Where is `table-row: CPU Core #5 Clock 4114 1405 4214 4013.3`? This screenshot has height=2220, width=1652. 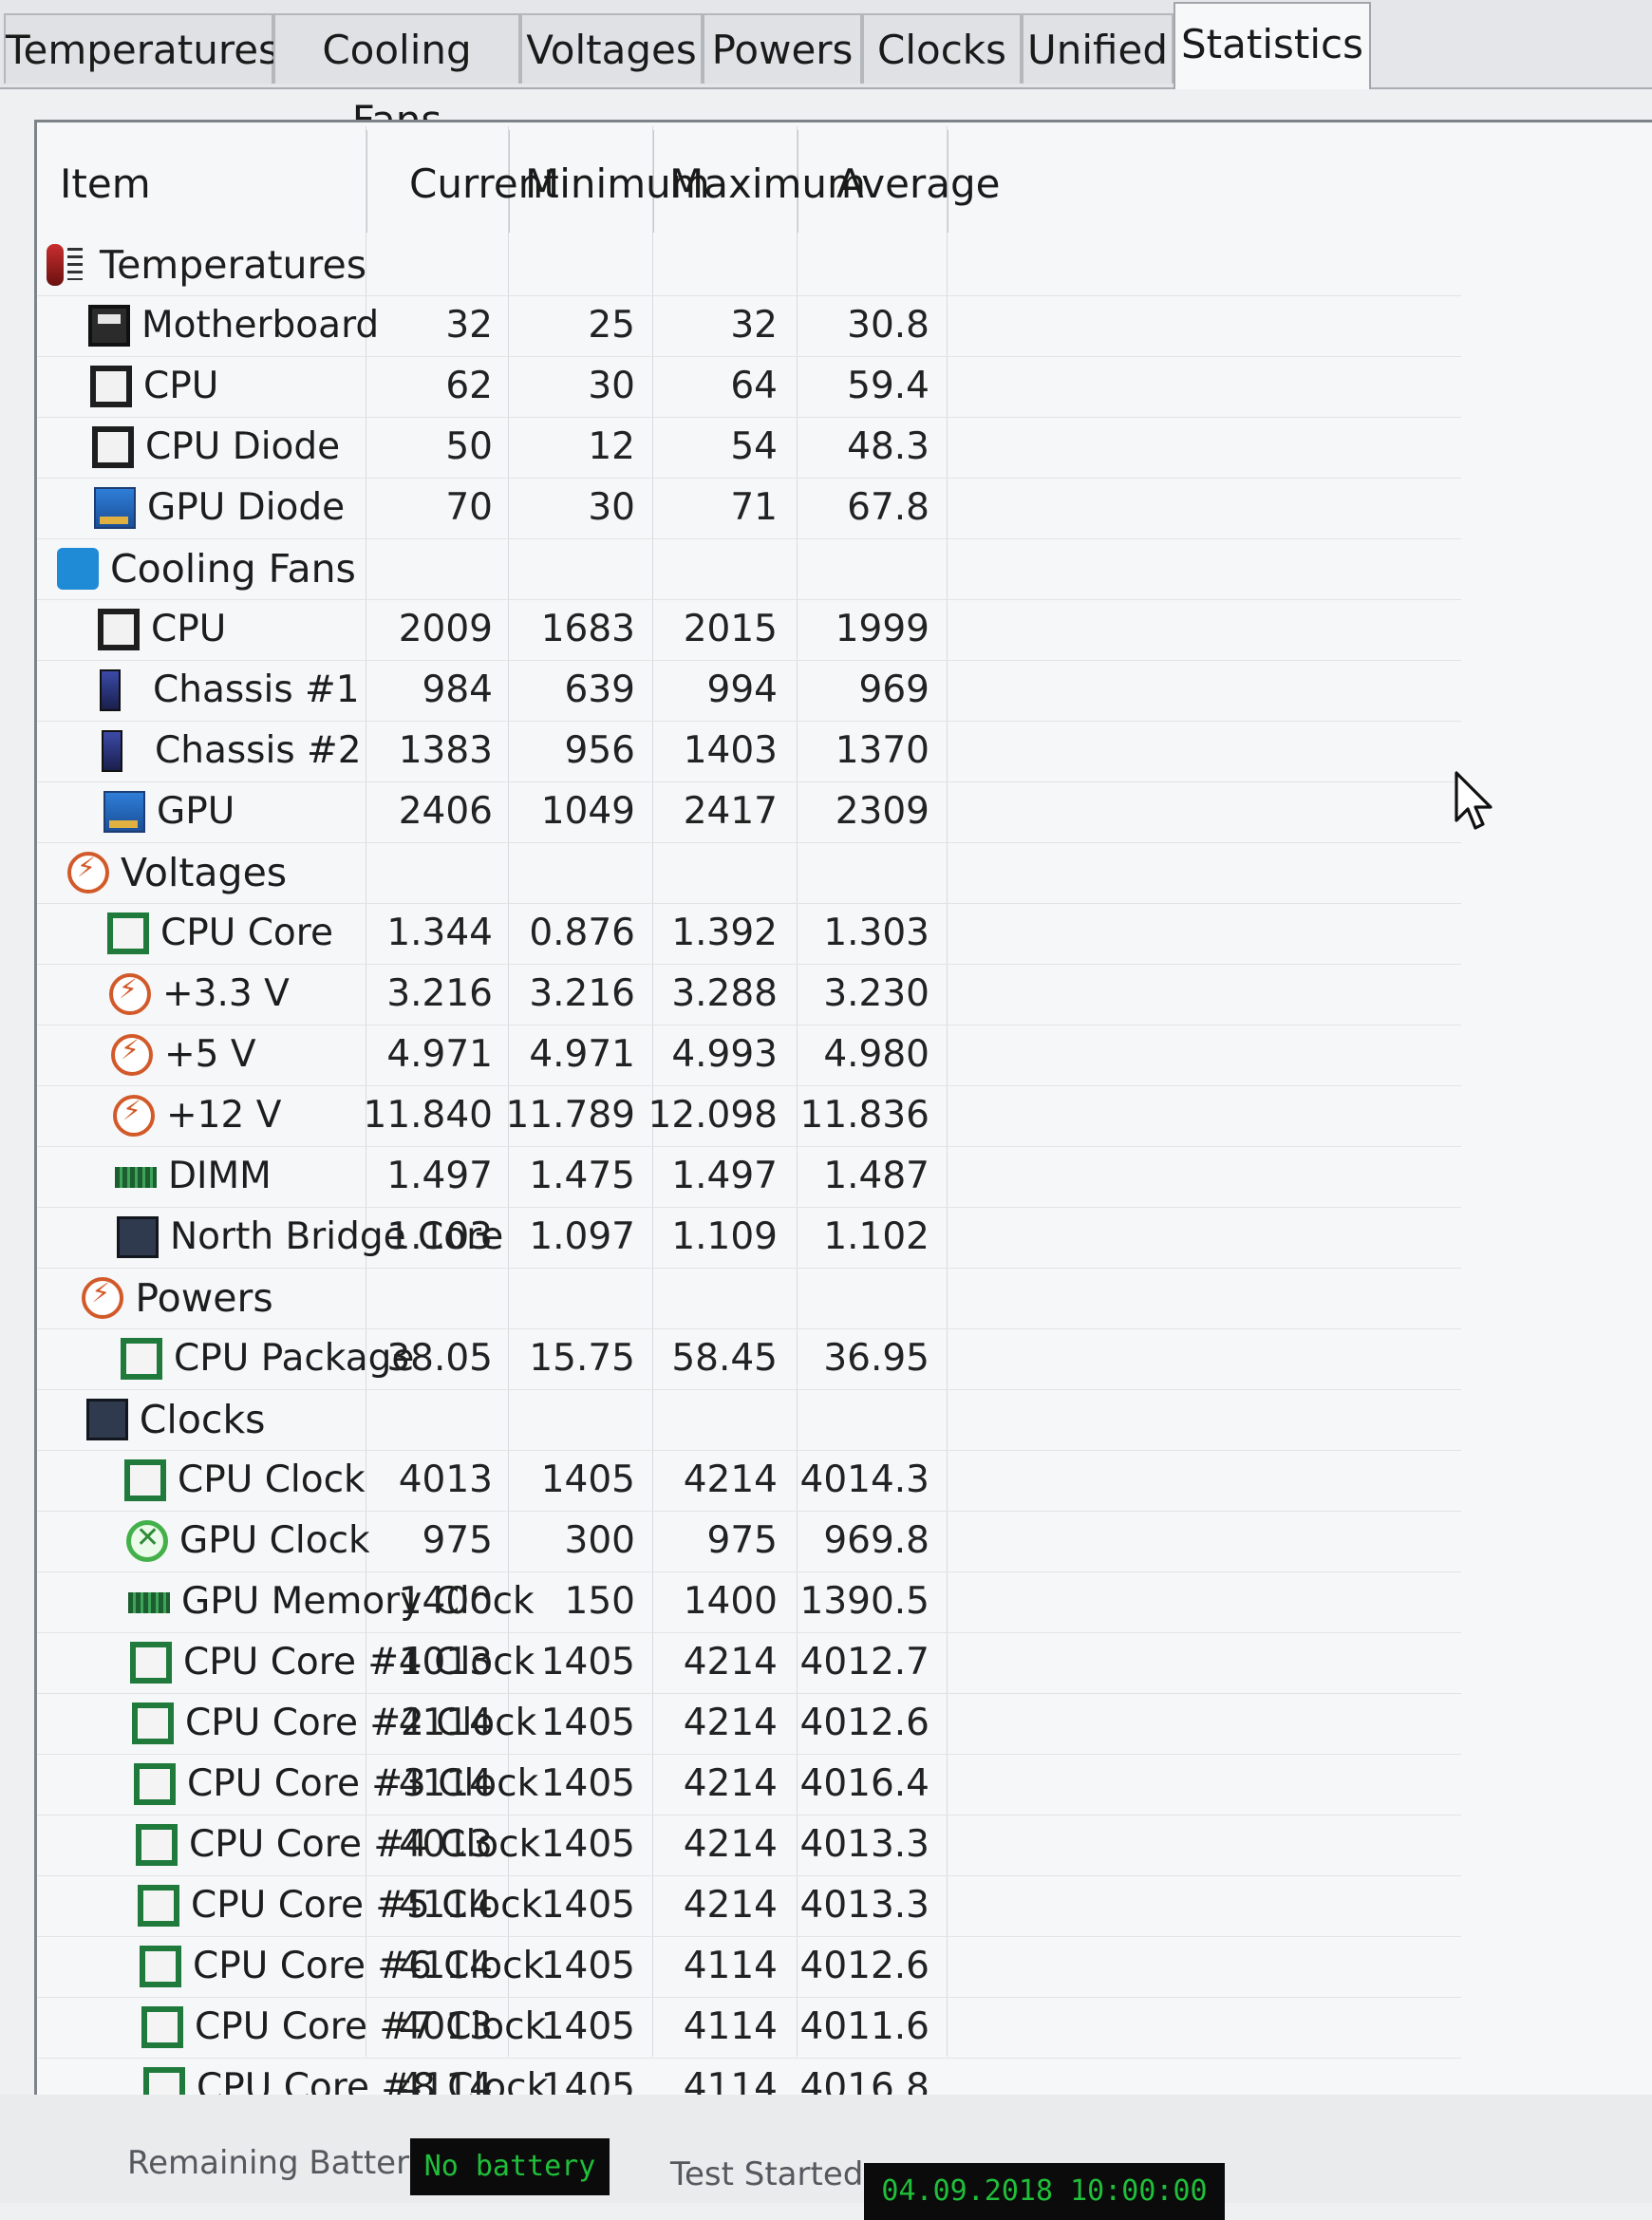 table-row: CPU Core #5 Clock 4114 1405 4214 4013.3 is located at coordinates (749, 1906).